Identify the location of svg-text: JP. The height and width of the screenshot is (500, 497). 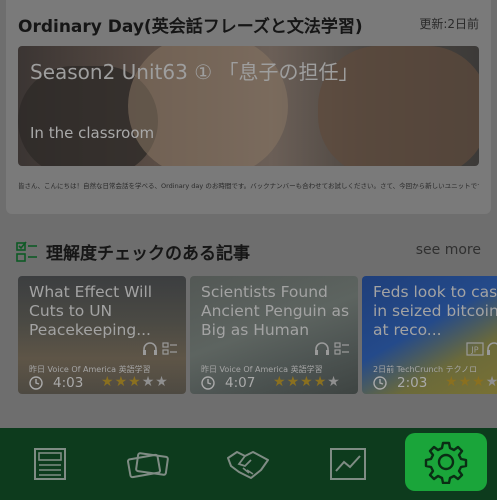
(474, 350).